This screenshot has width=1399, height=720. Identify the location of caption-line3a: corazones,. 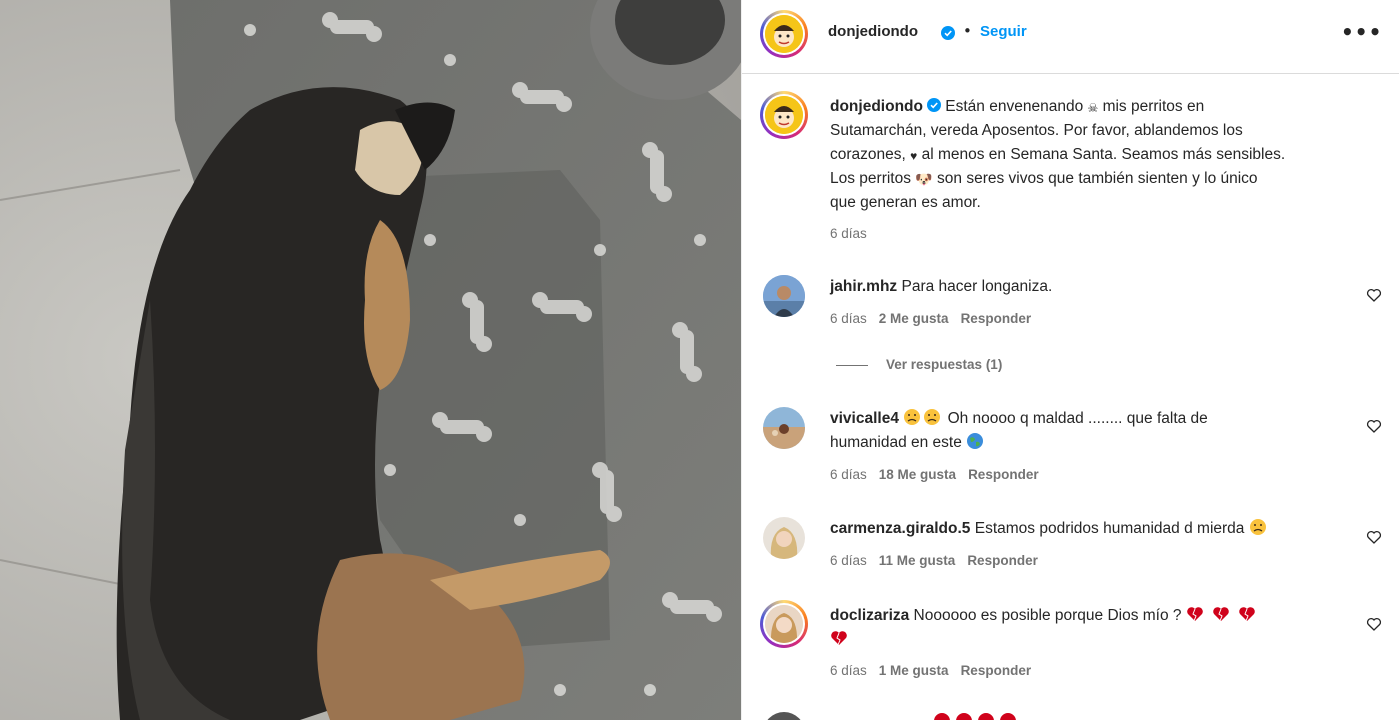
(868, 154).